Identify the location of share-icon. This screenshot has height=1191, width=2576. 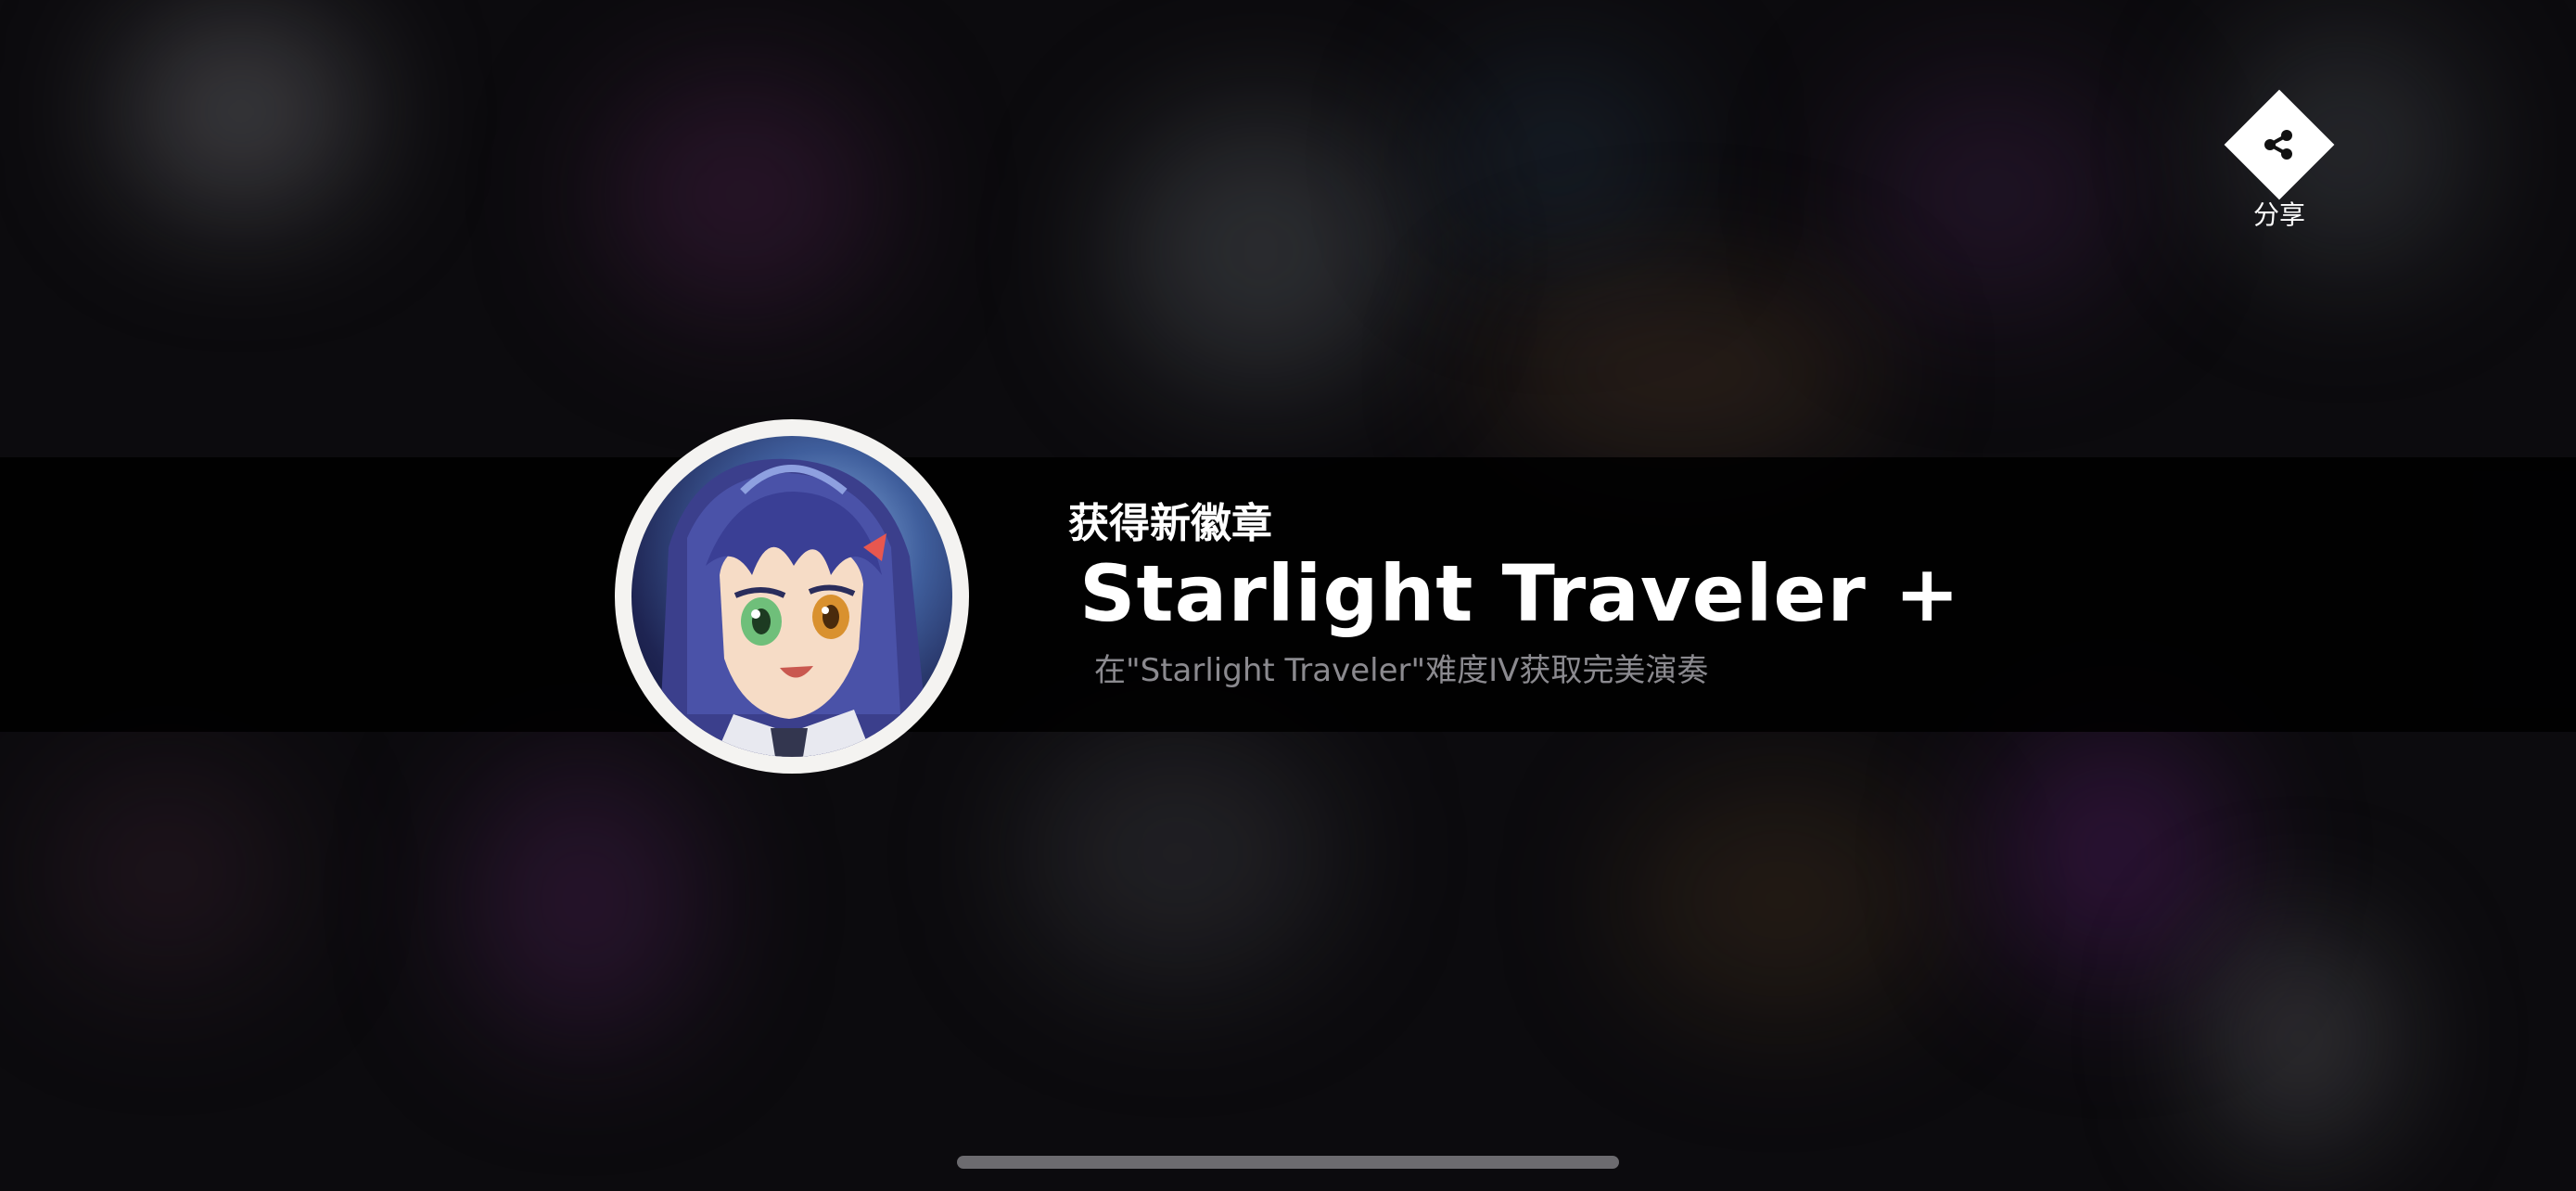
(2278, 145).